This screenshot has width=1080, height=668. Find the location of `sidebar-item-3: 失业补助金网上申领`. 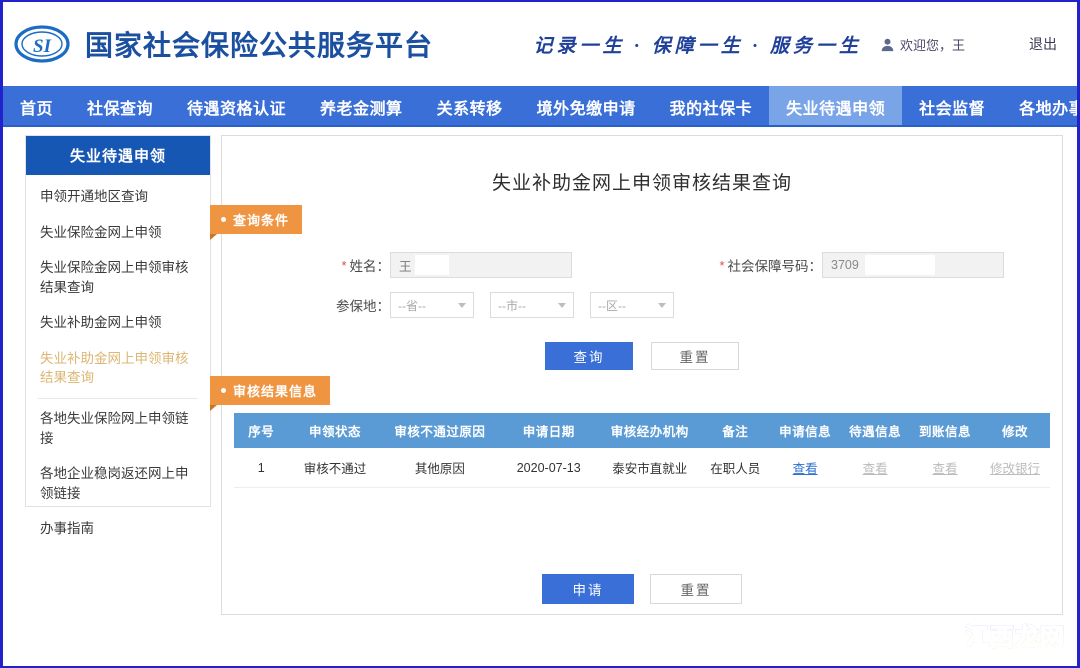

sidebar-item-3: 失业补助金网上申领 is located at coordinates (118, 323).